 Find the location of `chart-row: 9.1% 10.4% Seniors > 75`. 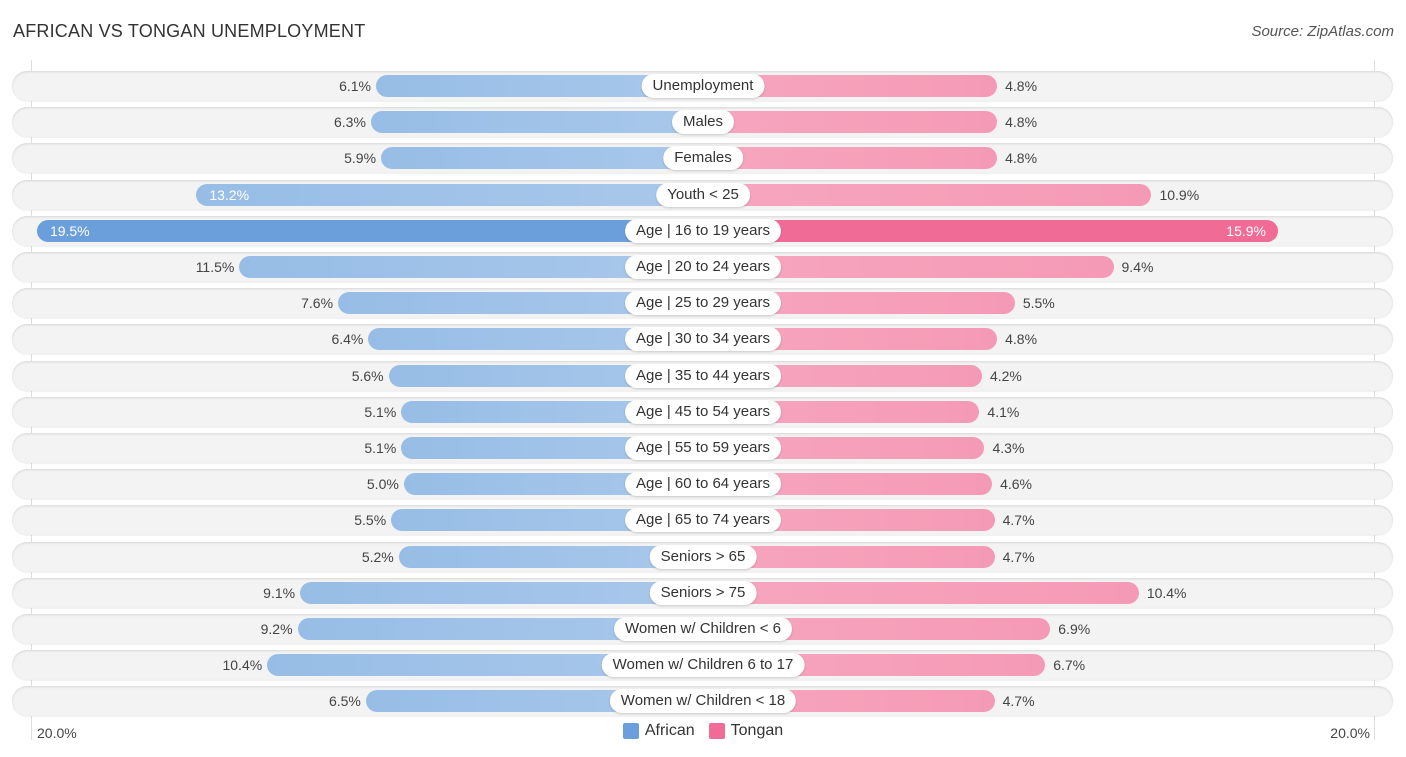

chart-row: 9.1% 10.4% Seniors > 75 is located at coordinates (702, 592).